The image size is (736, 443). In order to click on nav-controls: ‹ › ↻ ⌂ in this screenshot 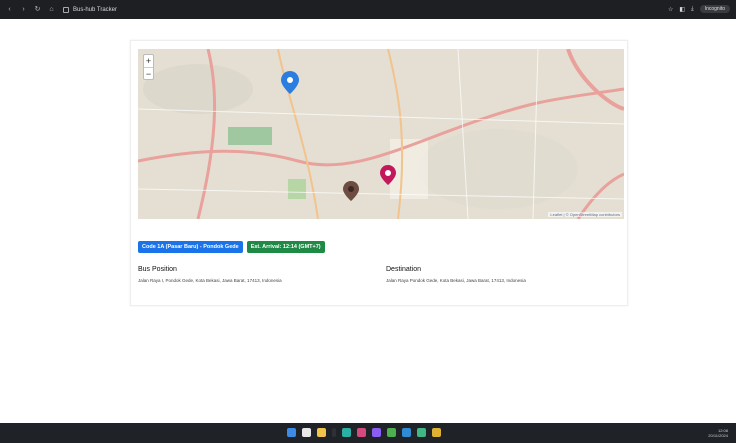, I will do `click(30, 9)`.